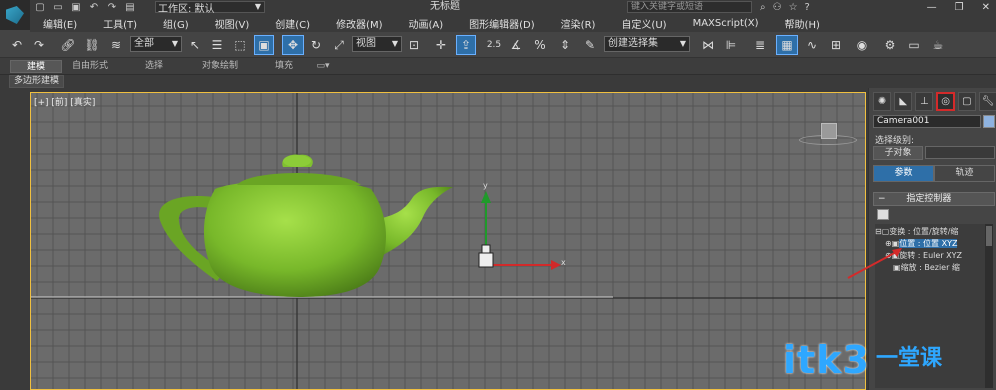 This screenshot has width=996, height=390. Describe the element at coordinates (377, 44) in the screenshot. I see `reference-coord-dropdown: 视图 ▼` at that location.